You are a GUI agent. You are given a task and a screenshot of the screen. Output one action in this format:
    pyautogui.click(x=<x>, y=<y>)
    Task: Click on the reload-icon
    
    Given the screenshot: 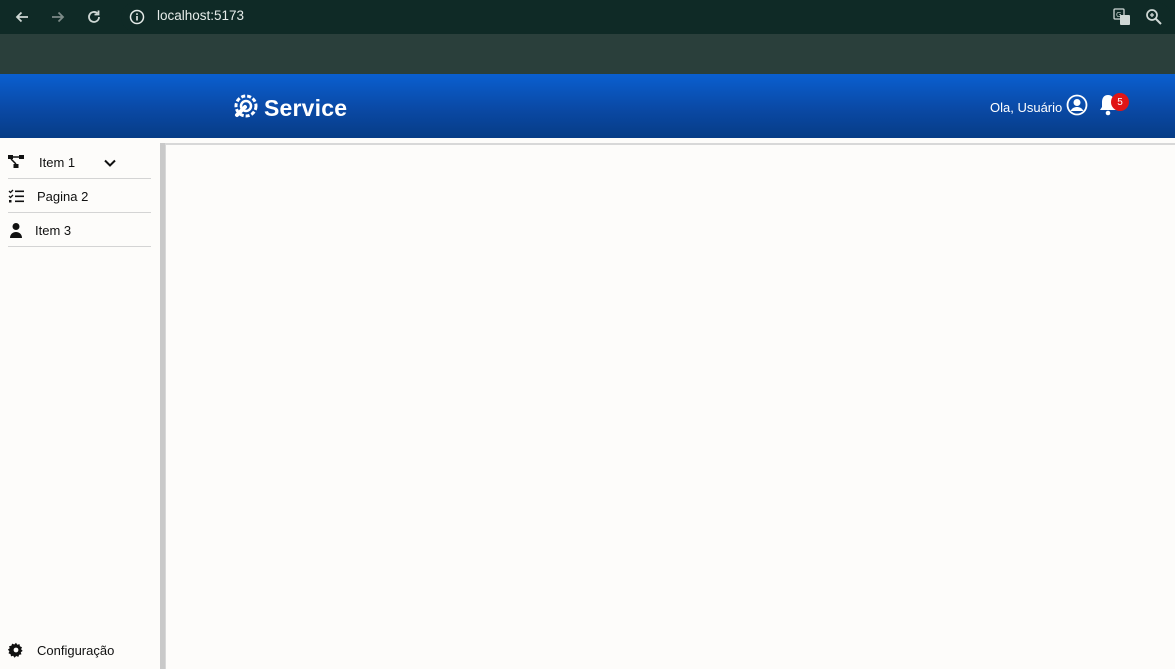 What is the action you would take?
    pyautogui.click(x=94, y=17)
    